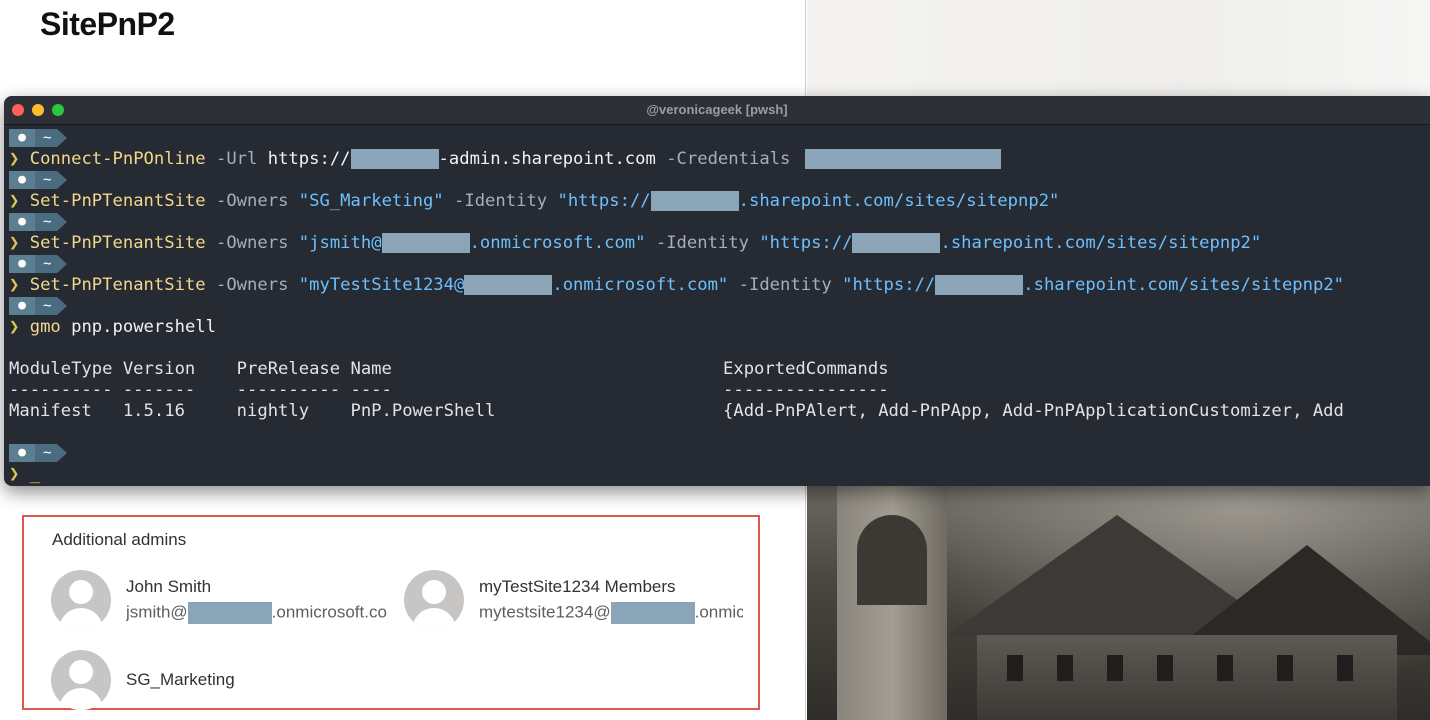  Describe the element at coordinates (728, 159) in the screenshot. I see `command-param: -Credentials` at that location.